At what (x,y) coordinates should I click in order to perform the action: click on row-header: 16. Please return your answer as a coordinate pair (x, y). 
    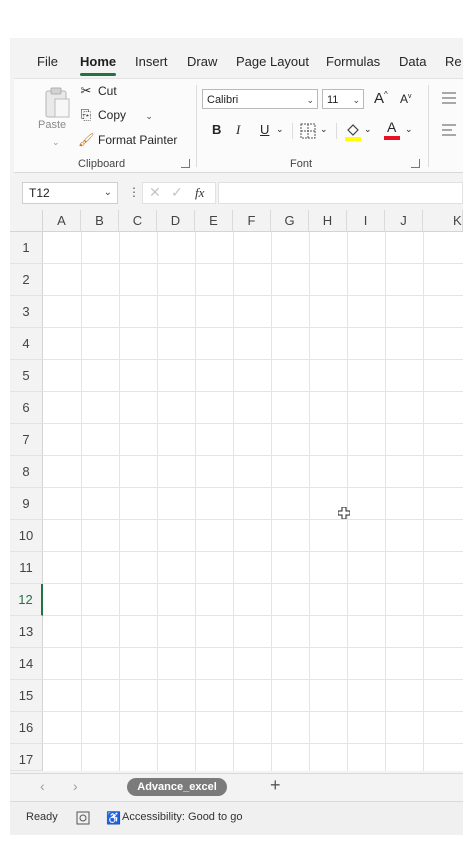
    Looking at the image, I should click on (26, 728).